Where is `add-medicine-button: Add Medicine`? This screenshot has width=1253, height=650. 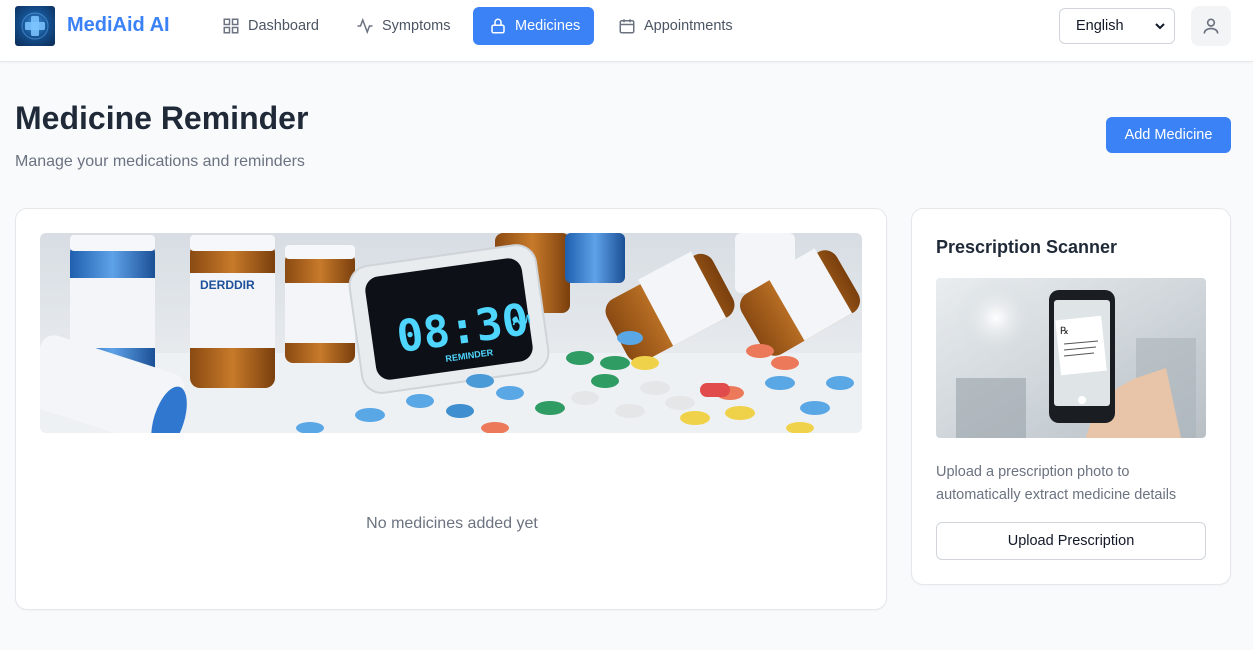 add-medicine-button: Add Medicine is located at coordinates (1168, 135).